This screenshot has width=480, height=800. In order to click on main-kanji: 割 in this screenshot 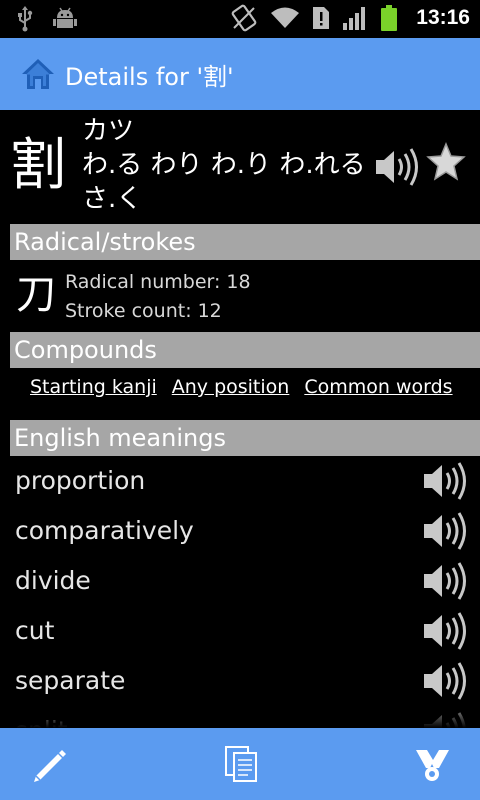, I will do `click(38, 165)`.